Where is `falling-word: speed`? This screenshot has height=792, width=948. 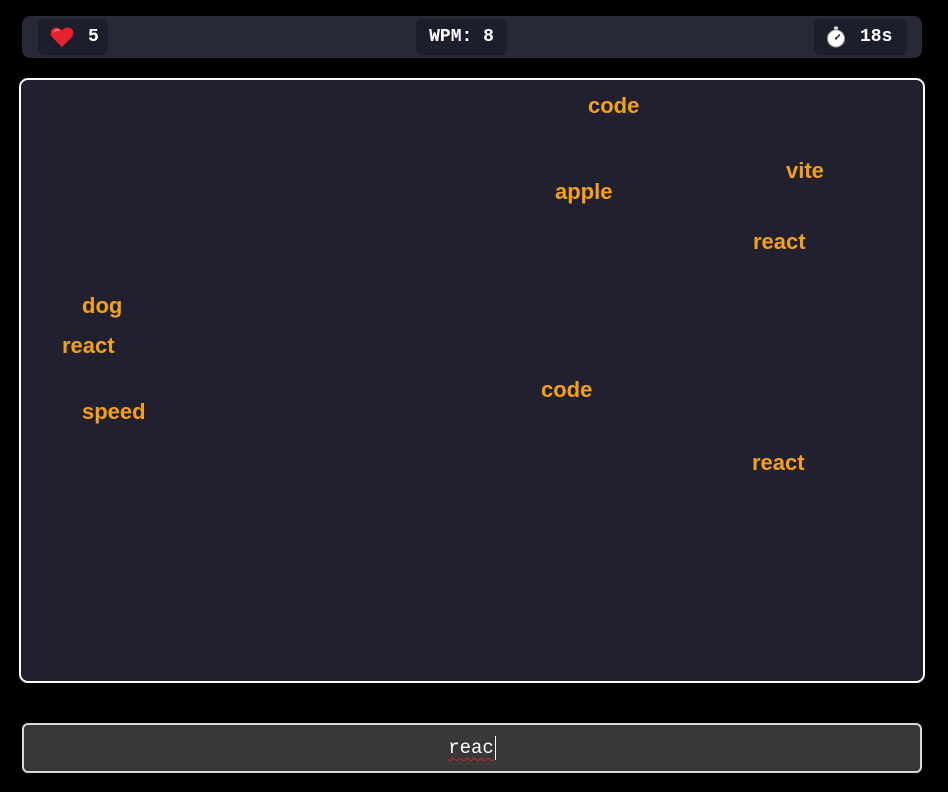 falling-word: speed is located at coordinates (114, 411).